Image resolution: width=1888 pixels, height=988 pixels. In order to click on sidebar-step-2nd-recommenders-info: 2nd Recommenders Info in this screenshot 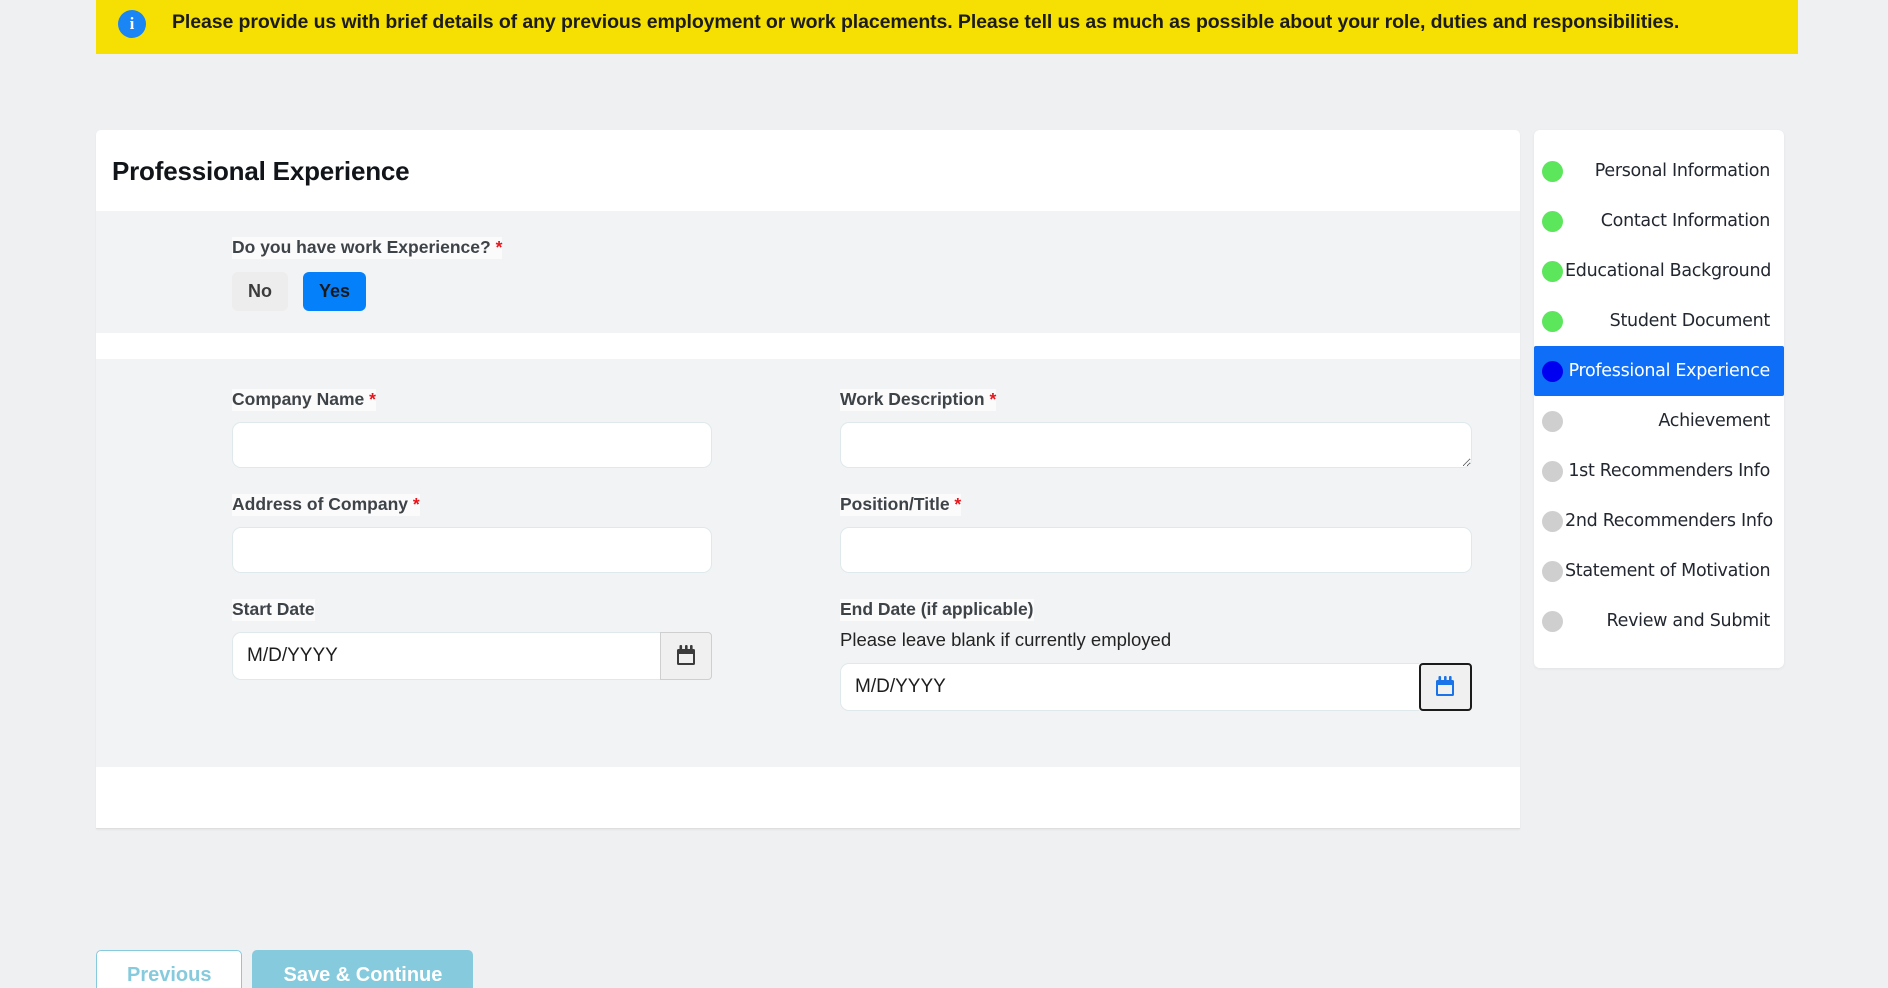, I will do `click(1659, 521)`.